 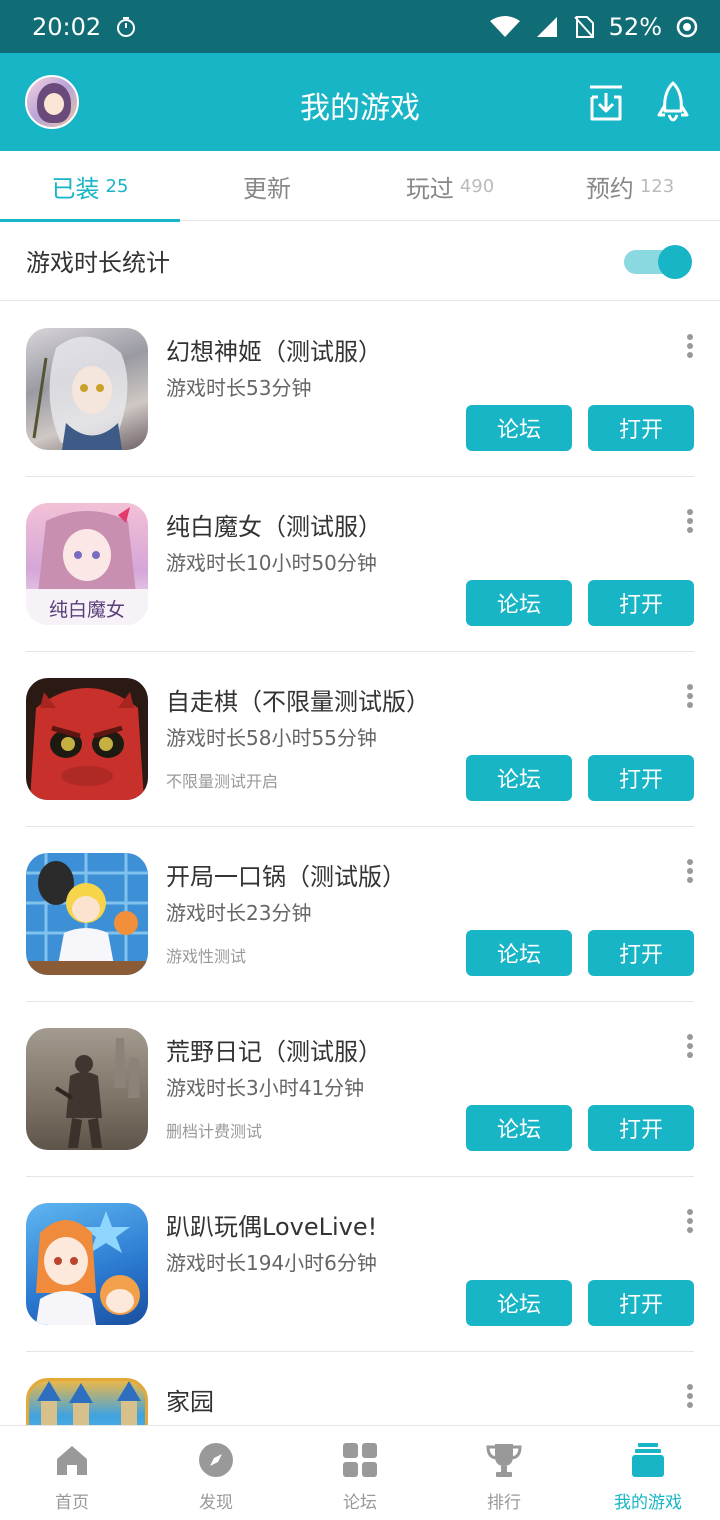 I want to click on nav-item-ranking: 排行, so click(x=504, y=1473).